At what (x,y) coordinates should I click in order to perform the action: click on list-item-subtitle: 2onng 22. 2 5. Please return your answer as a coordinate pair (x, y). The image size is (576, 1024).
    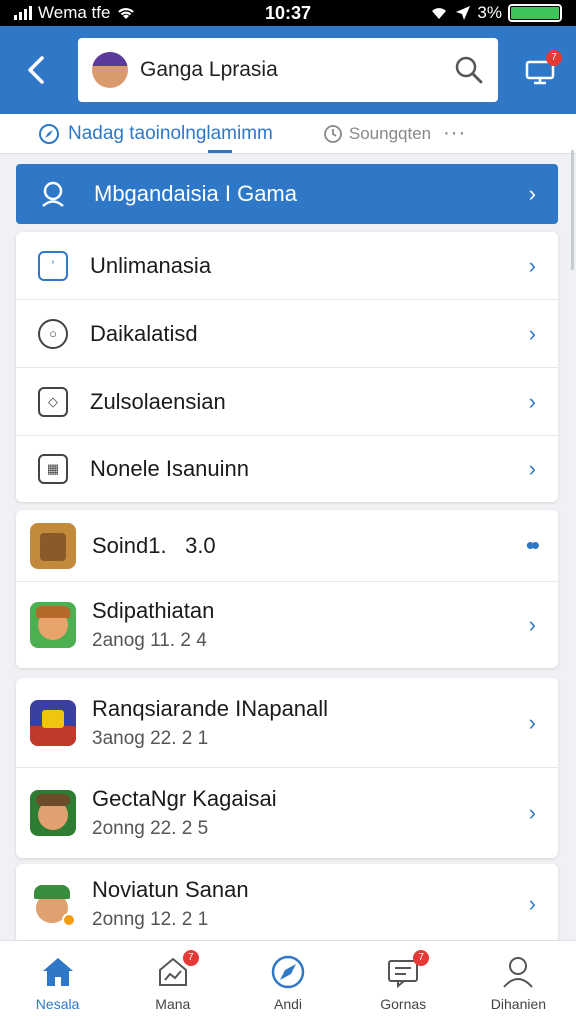
    Looking at the image, I should click on (150, 828).